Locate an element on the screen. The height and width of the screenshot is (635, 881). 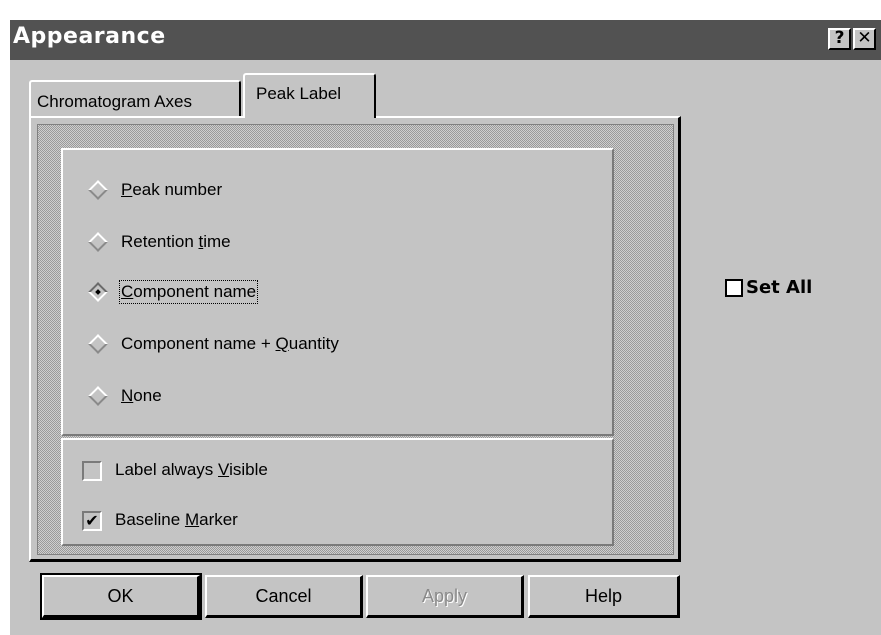
close-icon: ✕ is located at coordinates (864, 39).